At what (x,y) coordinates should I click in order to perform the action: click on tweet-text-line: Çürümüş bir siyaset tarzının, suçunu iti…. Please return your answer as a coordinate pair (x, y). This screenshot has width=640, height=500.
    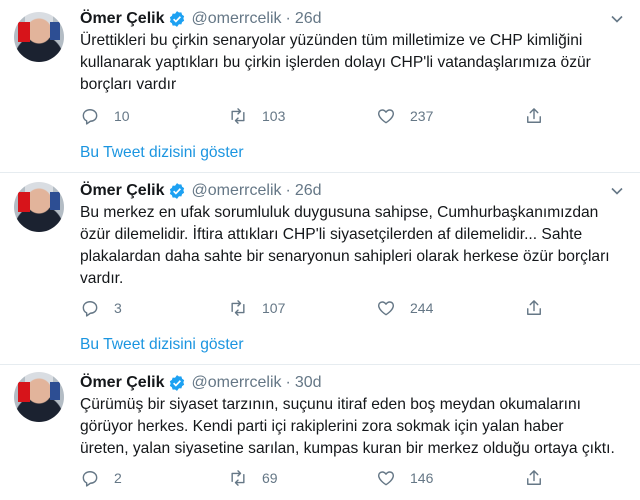
    Looking at the image, I should click on (330, 404).